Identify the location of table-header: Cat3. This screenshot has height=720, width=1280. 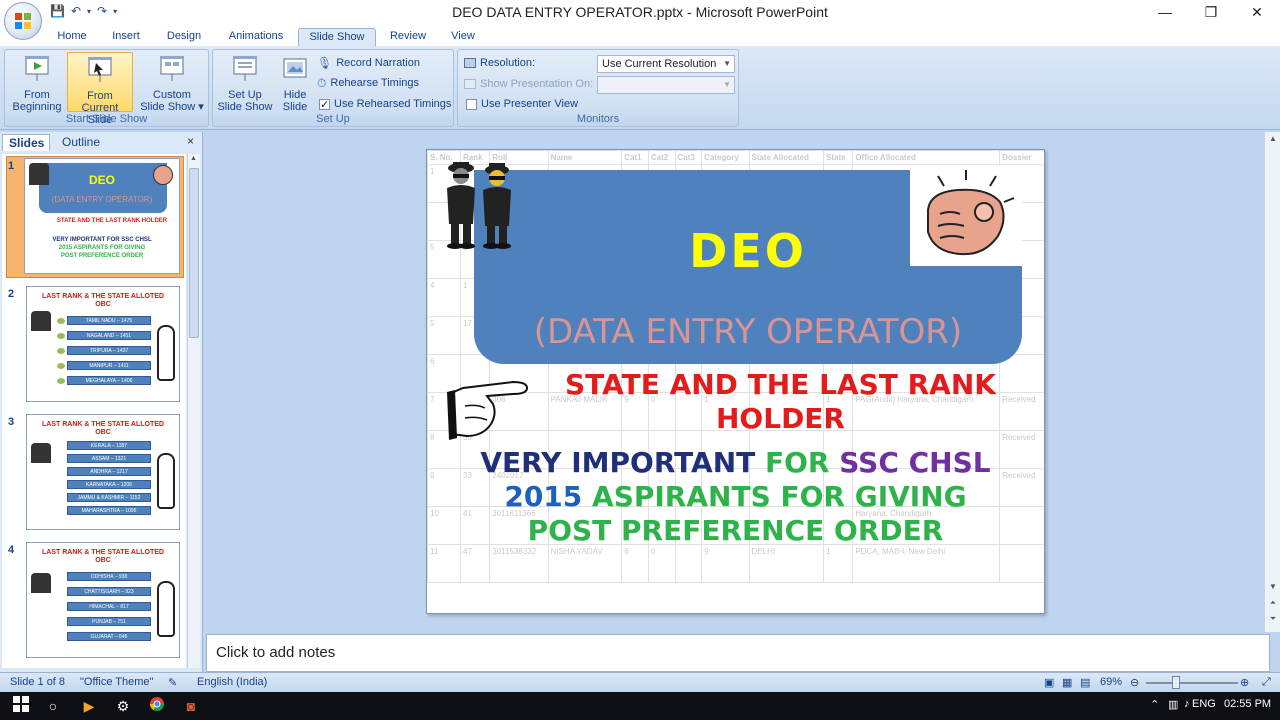
(688, 157).